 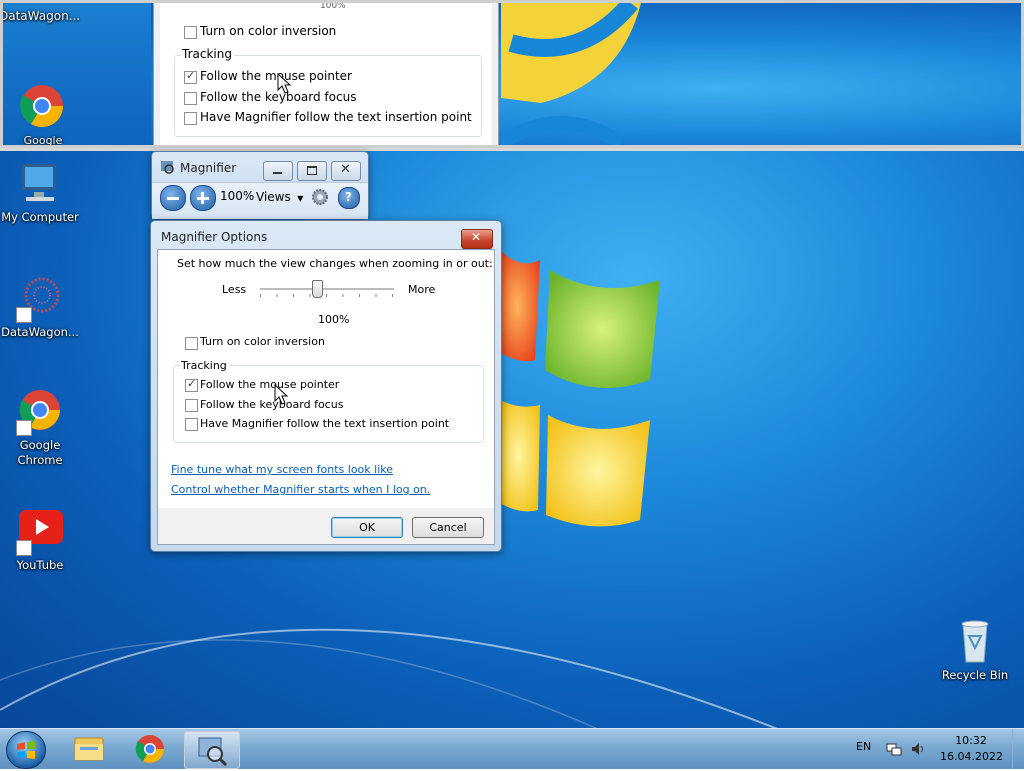 I want to click on network-icon, so click(x=894, y=749).